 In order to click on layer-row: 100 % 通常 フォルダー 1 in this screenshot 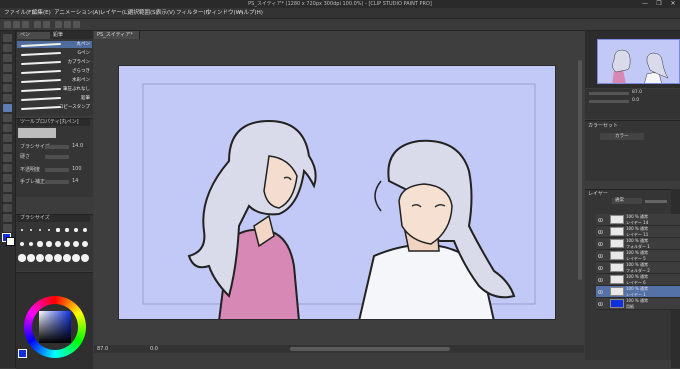, I will do `click(638, 244)`.